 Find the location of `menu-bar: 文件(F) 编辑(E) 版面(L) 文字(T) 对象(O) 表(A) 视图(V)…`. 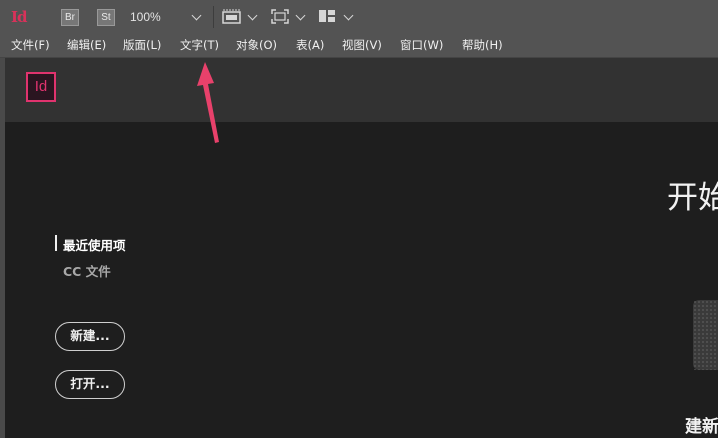

menu-bar: 文件(F) 编辑(E) 版面(L) 文字(T) 对象(O) 表(A) 视图(V)… is located at coordinates (359, 45).